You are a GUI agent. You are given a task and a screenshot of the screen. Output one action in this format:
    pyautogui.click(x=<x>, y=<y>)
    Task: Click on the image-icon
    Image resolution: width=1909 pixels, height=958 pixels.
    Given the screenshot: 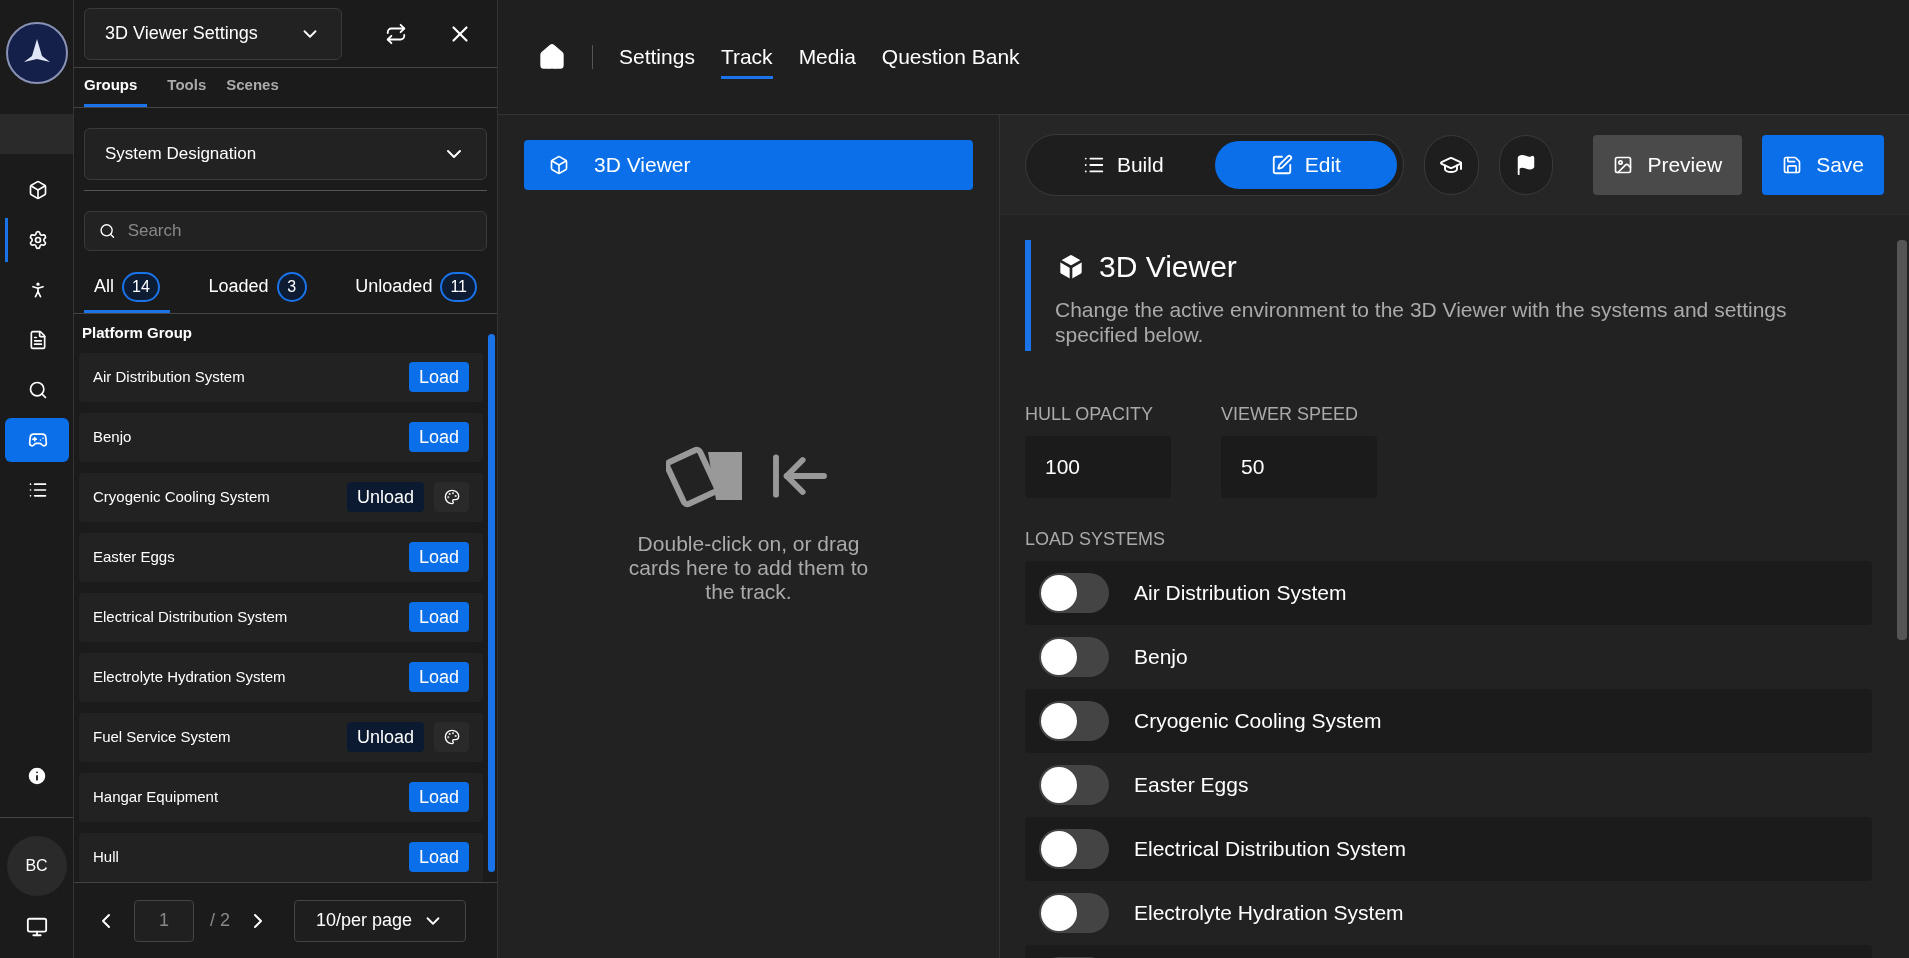 What is the action you would take?
    pyautogui.click(x=1623, y=164)
    